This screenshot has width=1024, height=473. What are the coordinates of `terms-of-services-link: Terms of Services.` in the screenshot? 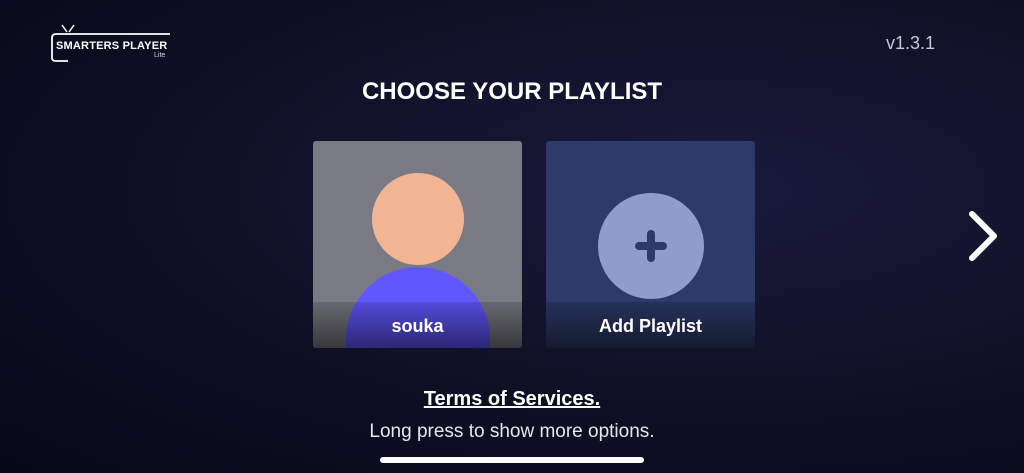 It's located at (512, 399).